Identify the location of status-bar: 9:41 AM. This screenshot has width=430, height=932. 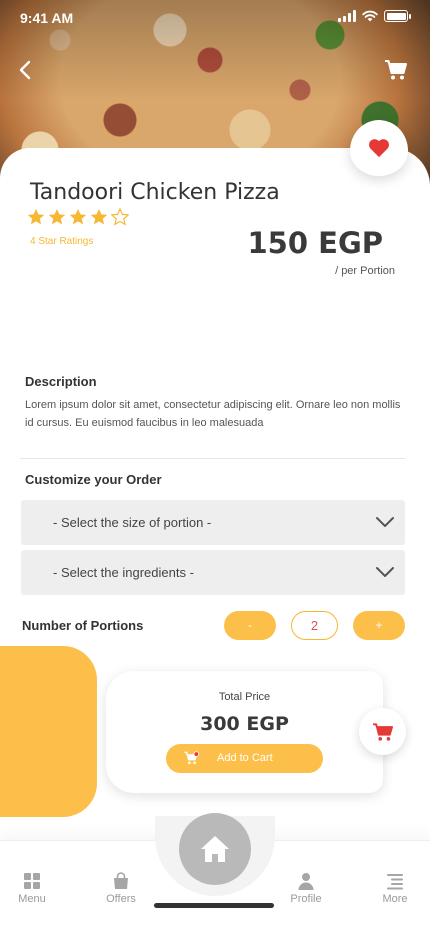
(215, 18).